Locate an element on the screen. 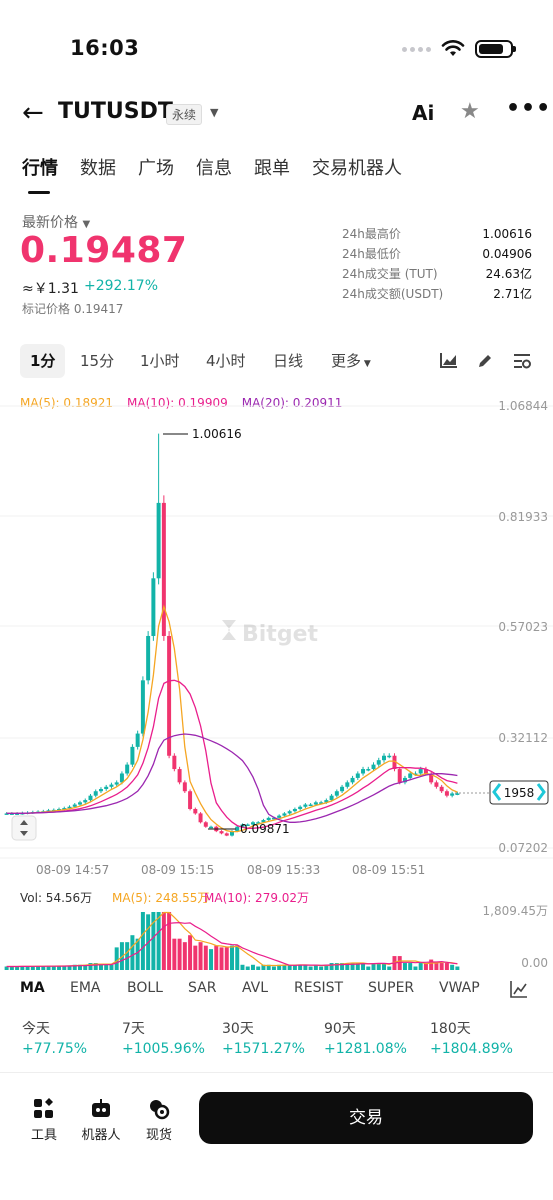 The width and height of the screenshot is (553, 1200). more-menu-icon: ••• is located at coordinates (528, 108).